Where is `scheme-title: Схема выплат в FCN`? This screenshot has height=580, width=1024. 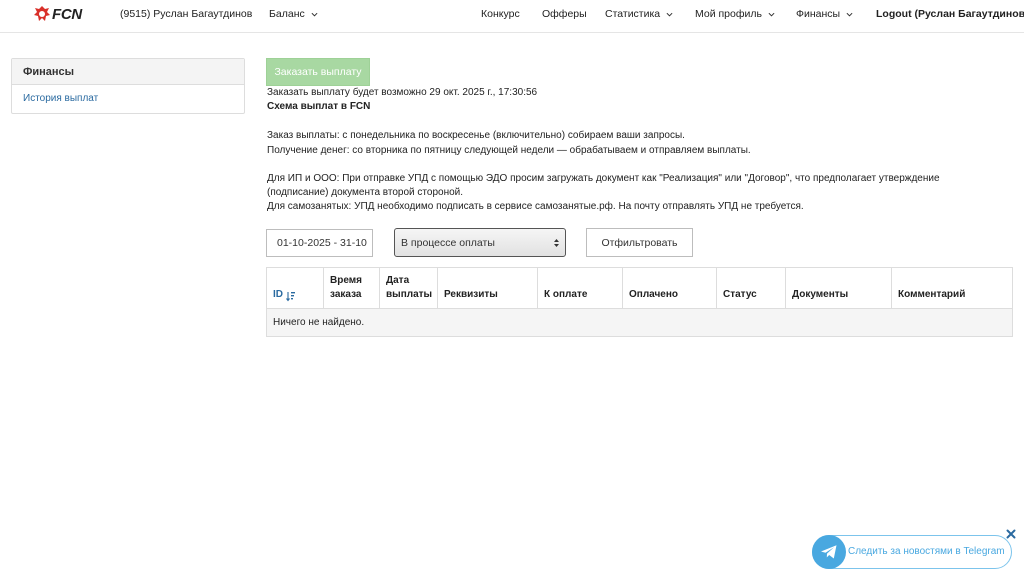
scheme-title: Схема выплат в FCN is located at coordinates (319, 106).